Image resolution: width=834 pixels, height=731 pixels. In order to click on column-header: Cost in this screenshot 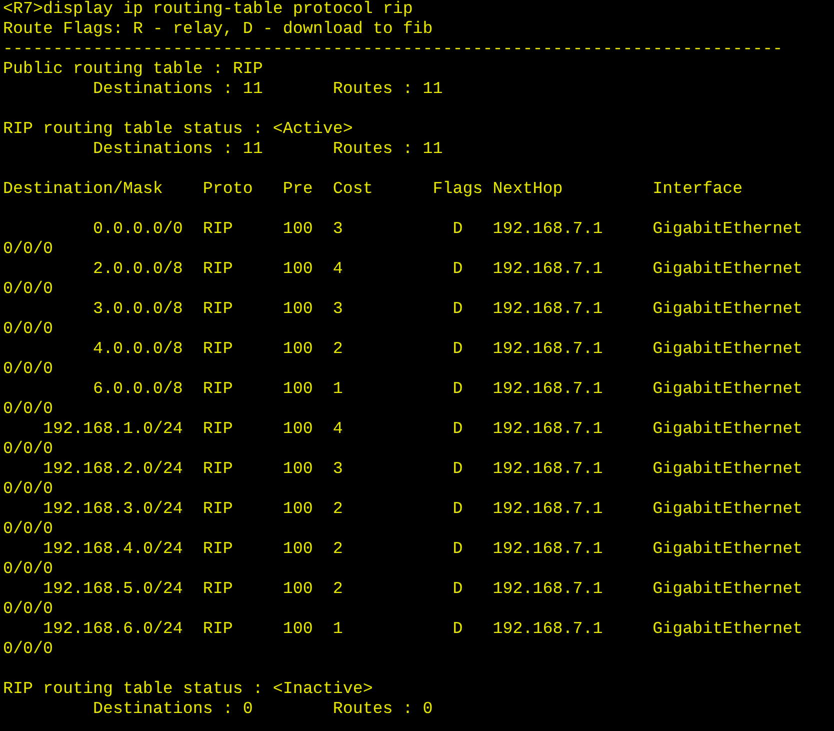, I will do `click(352, 189)`.